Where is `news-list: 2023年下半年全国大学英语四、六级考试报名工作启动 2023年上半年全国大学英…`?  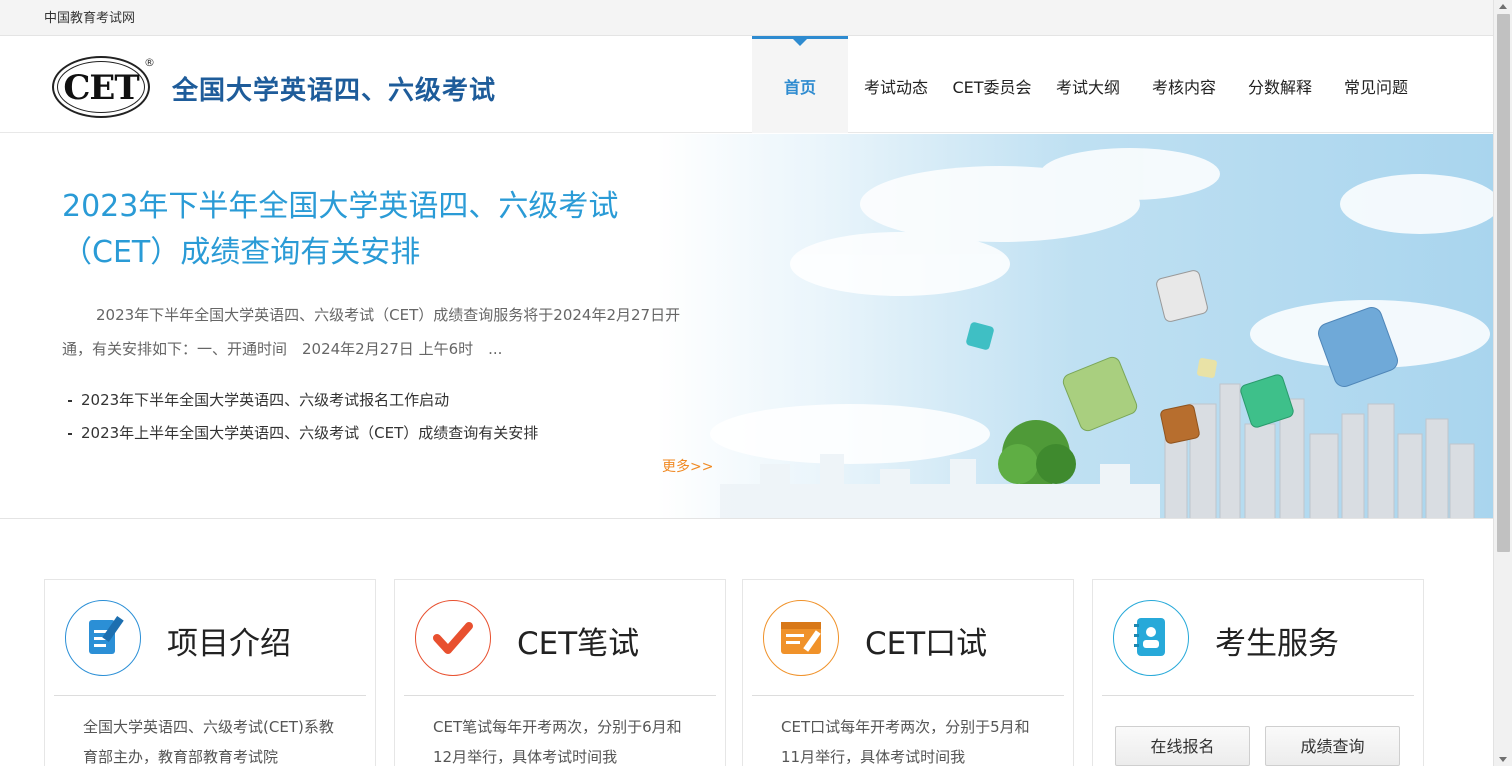 news-list: 2023年下半年全国大学英语四、六级考试报名工作启动 2023年上半年全国大学英… is located at coordinates (302, 417).